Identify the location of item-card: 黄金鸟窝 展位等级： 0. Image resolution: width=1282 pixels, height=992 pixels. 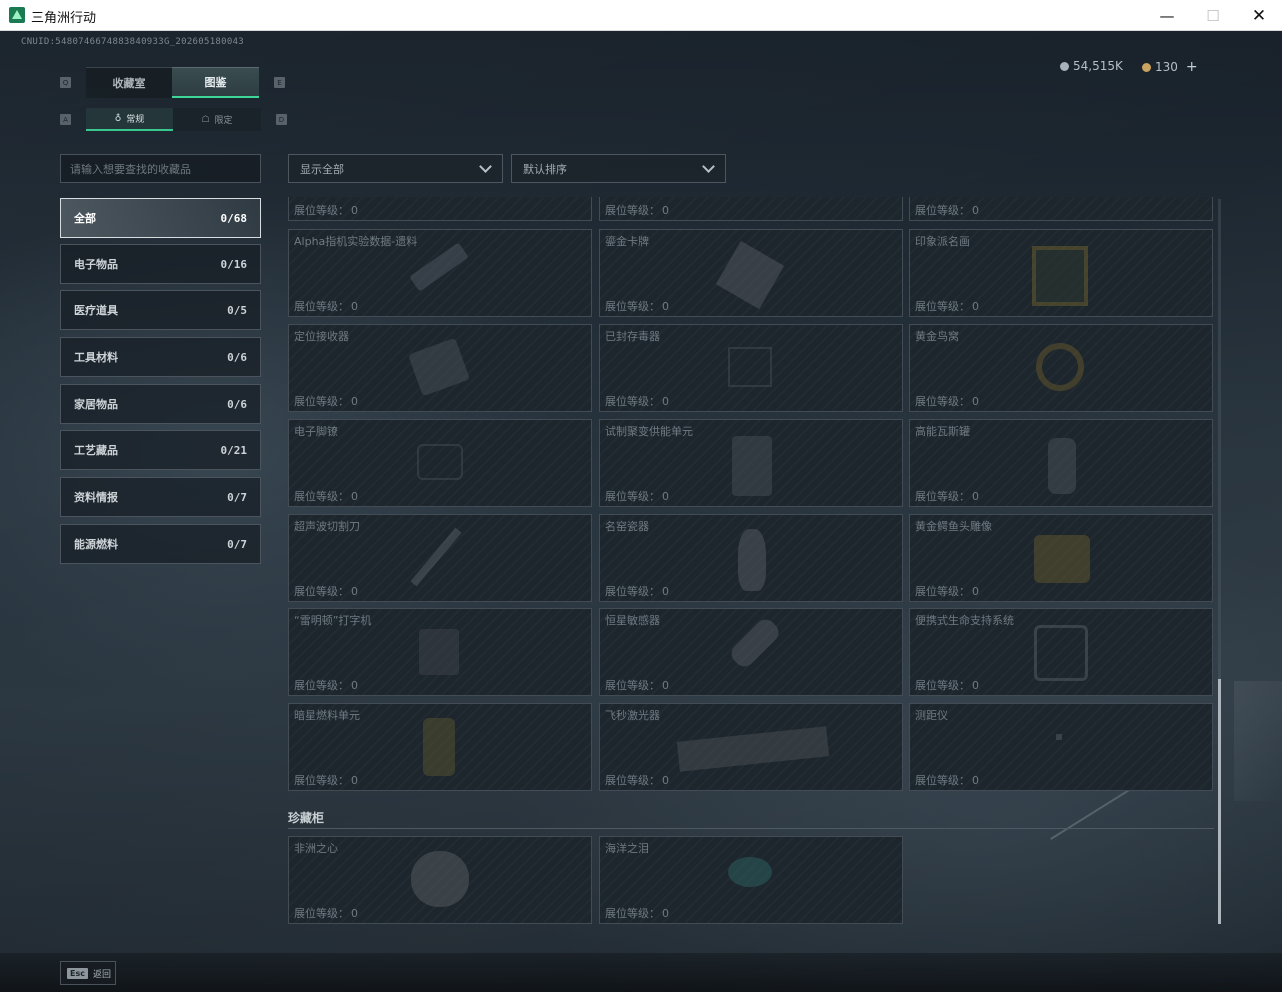
(1061, 368).